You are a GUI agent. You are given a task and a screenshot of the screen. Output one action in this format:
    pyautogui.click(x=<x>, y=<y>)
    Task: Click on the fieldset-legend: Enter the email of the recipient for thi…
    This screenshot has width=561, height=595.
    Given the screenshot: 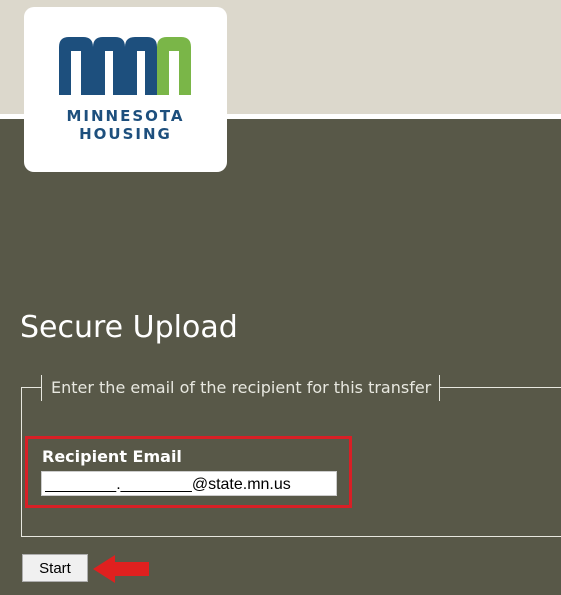 What is the action you would take?
    pyautogui.click(x=241, y=388)
    